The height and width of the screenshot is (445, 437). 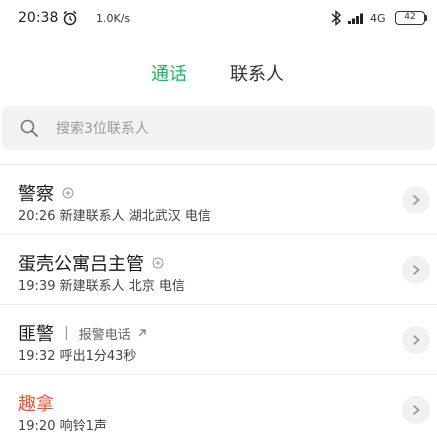 What do you see at coordinates (142, 333) in the screenshot?
I see `outgoing-call-icon` at bounding box center [142, 333].